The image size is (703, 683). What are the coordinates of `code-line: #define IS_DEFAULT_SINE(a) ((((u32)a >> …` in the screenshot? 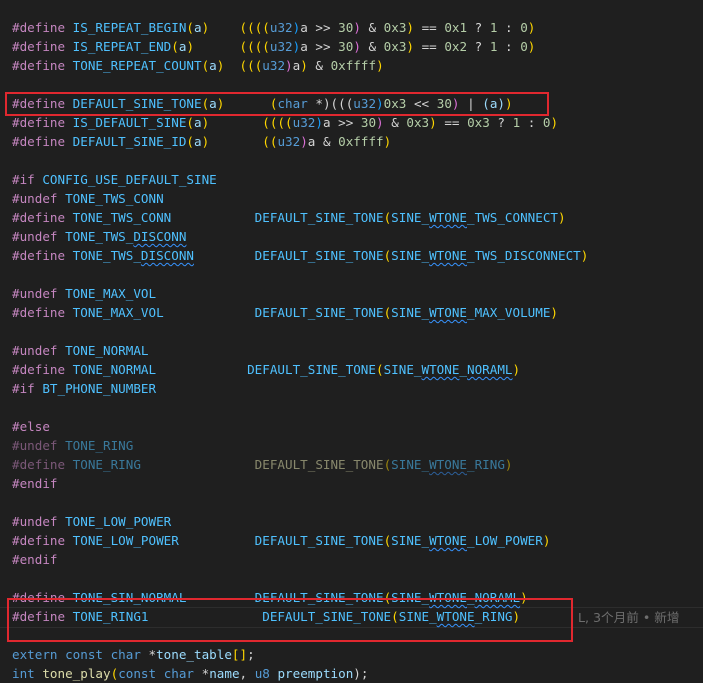 It's located at (285, 122).